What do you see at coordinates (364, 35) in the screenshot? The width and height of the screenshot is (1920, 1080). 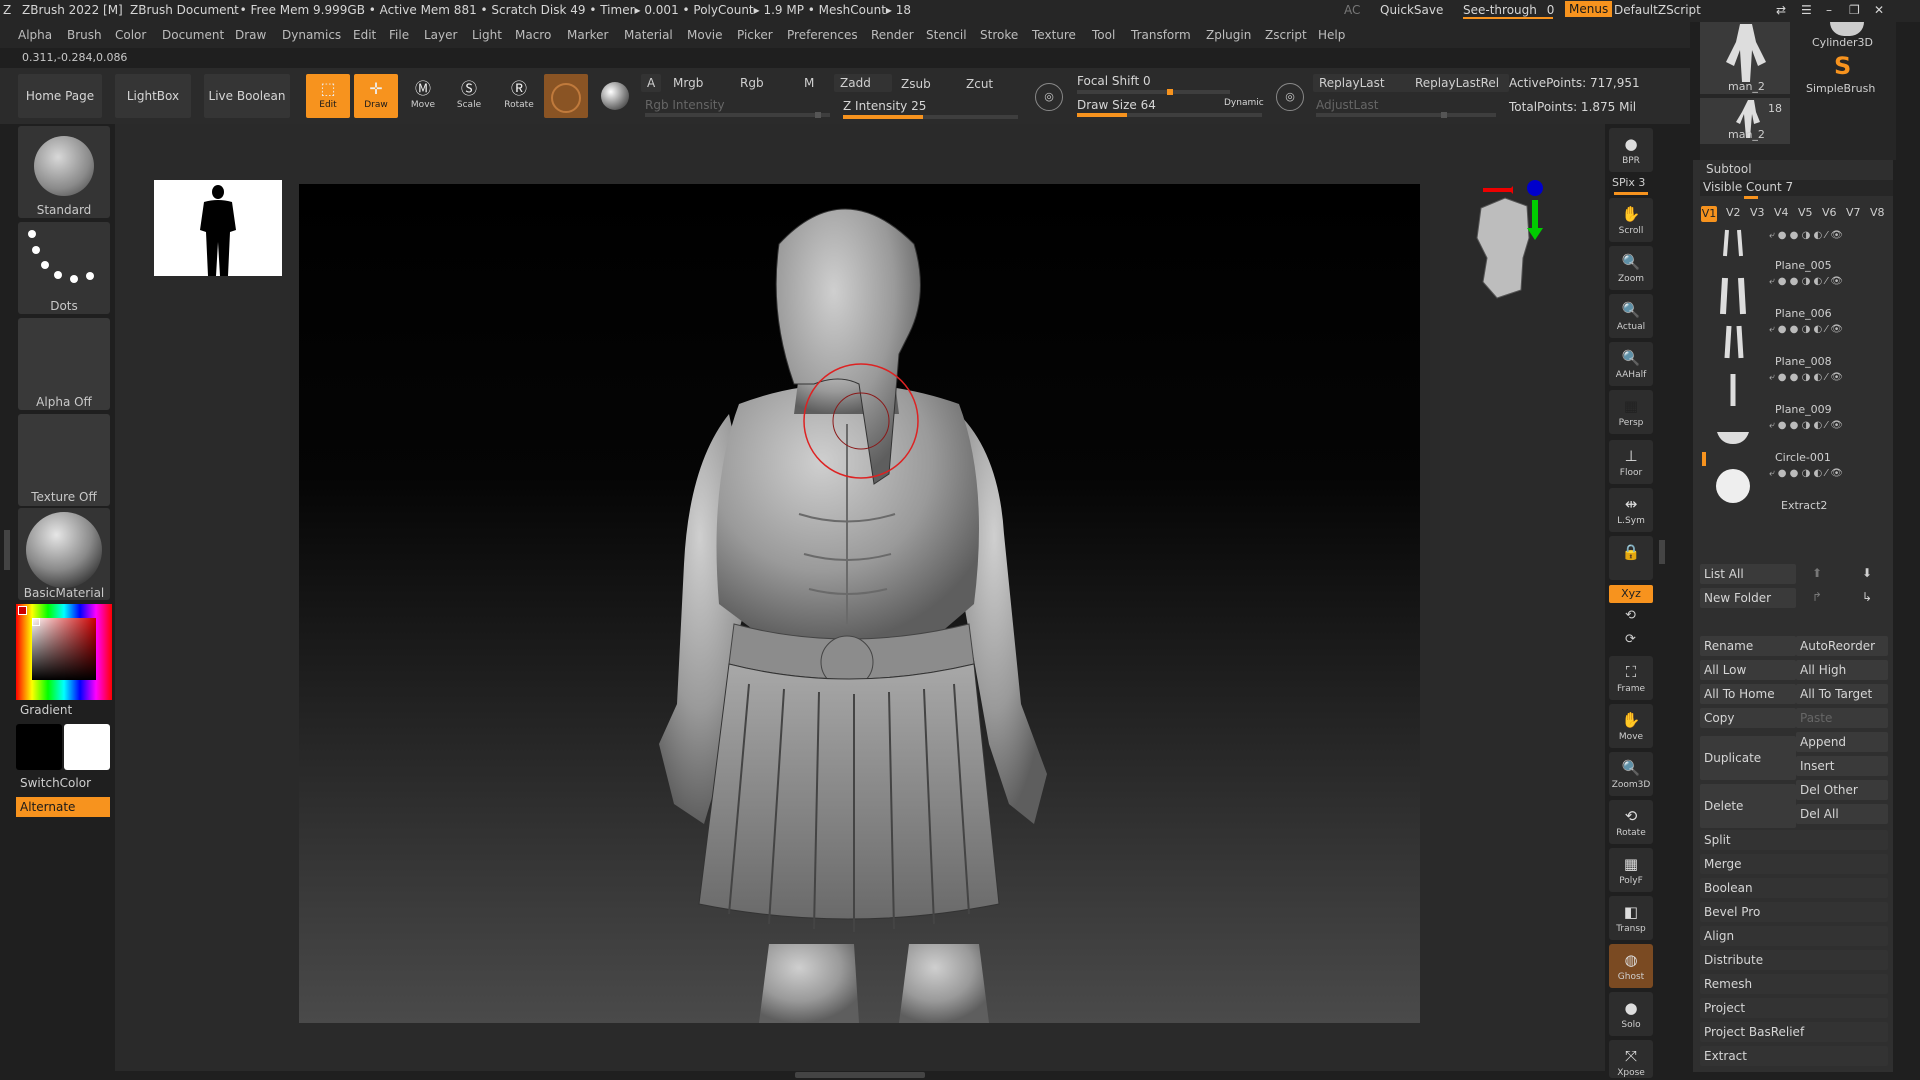 I see `menu-edit: Edit` at bounding box center [364, 35].